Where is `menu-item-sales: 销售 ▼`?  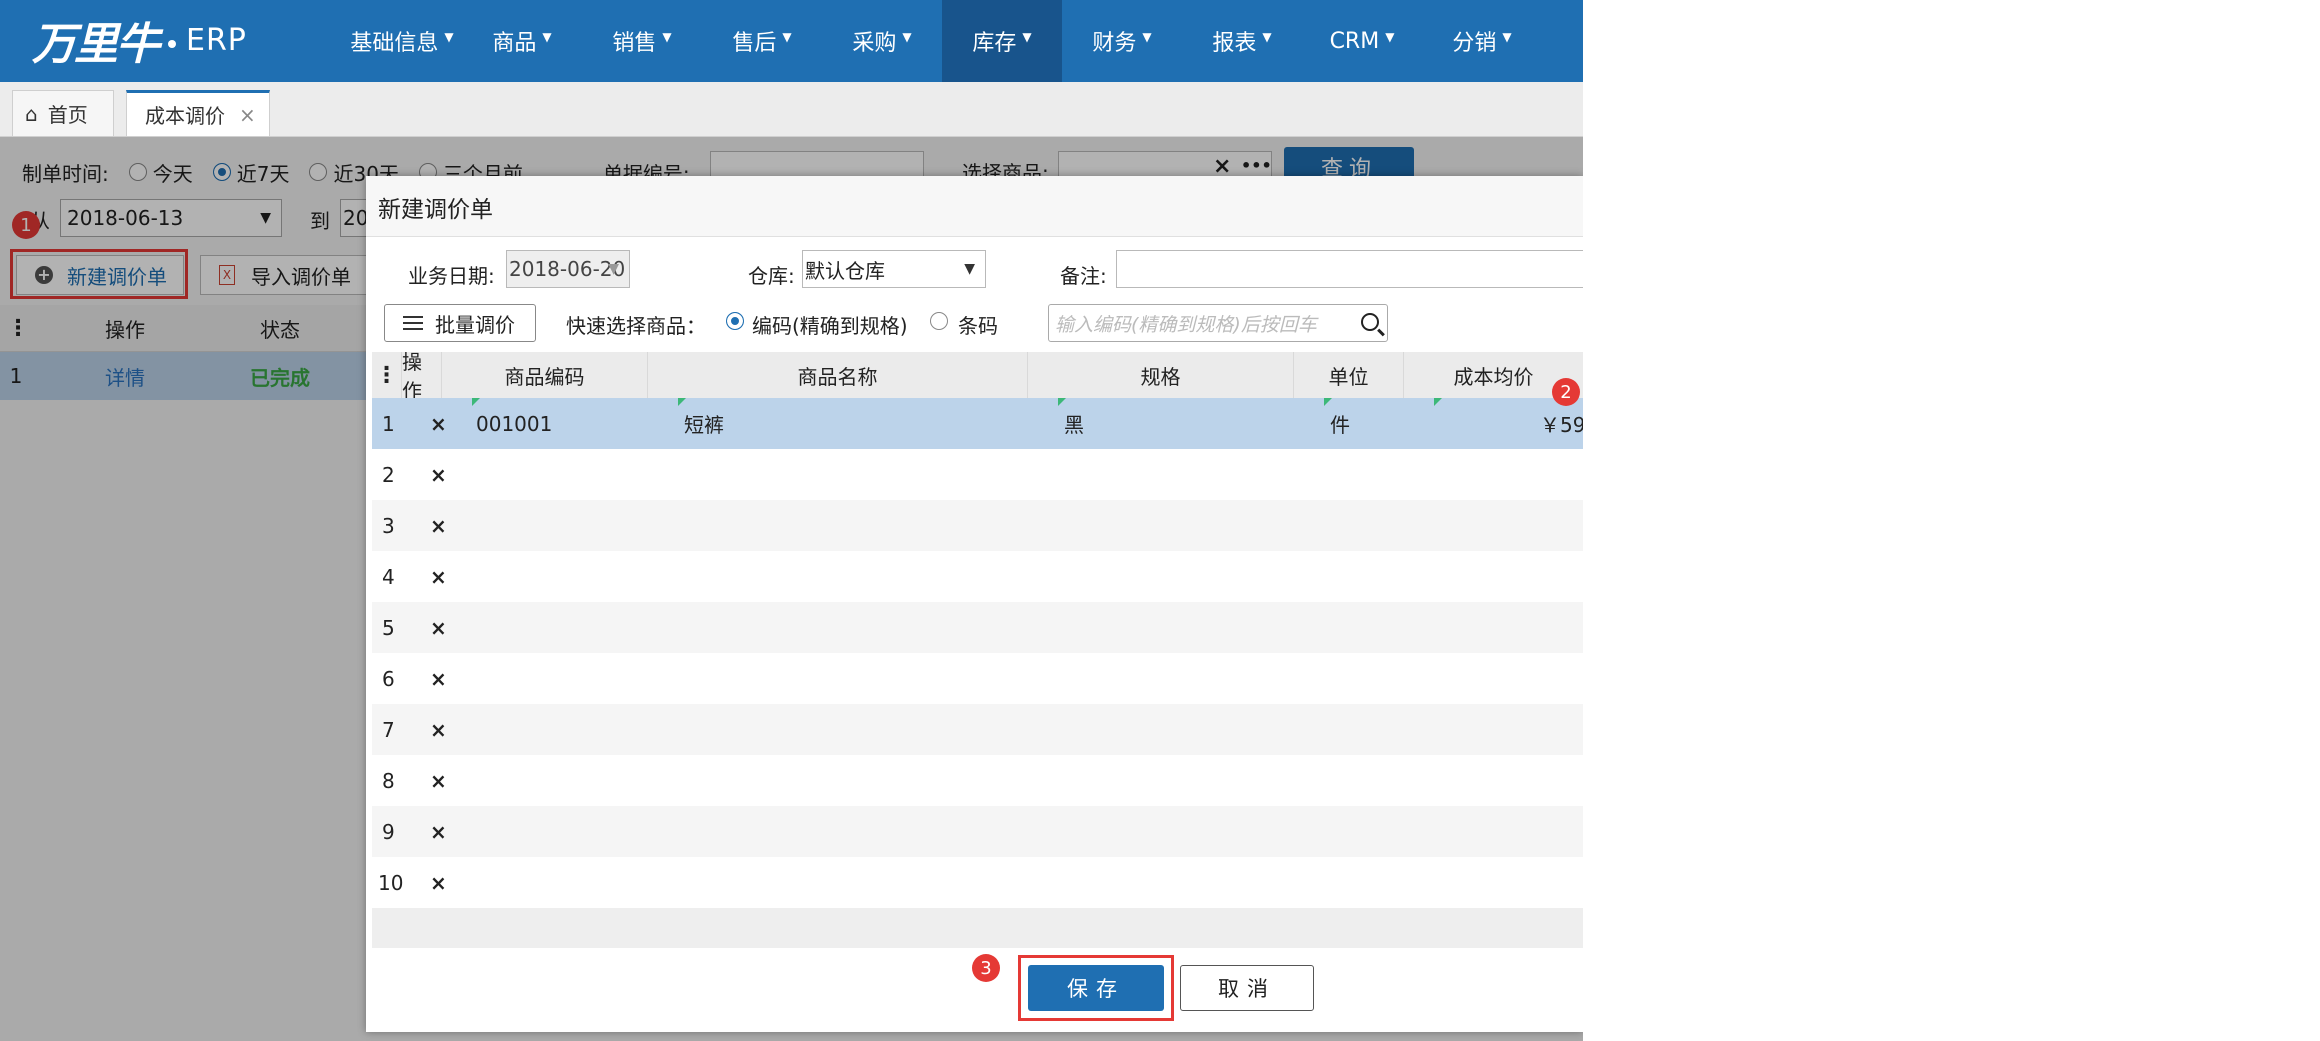 menu-item-sales: 销售 ▼ is located at coordinates (642, 41).